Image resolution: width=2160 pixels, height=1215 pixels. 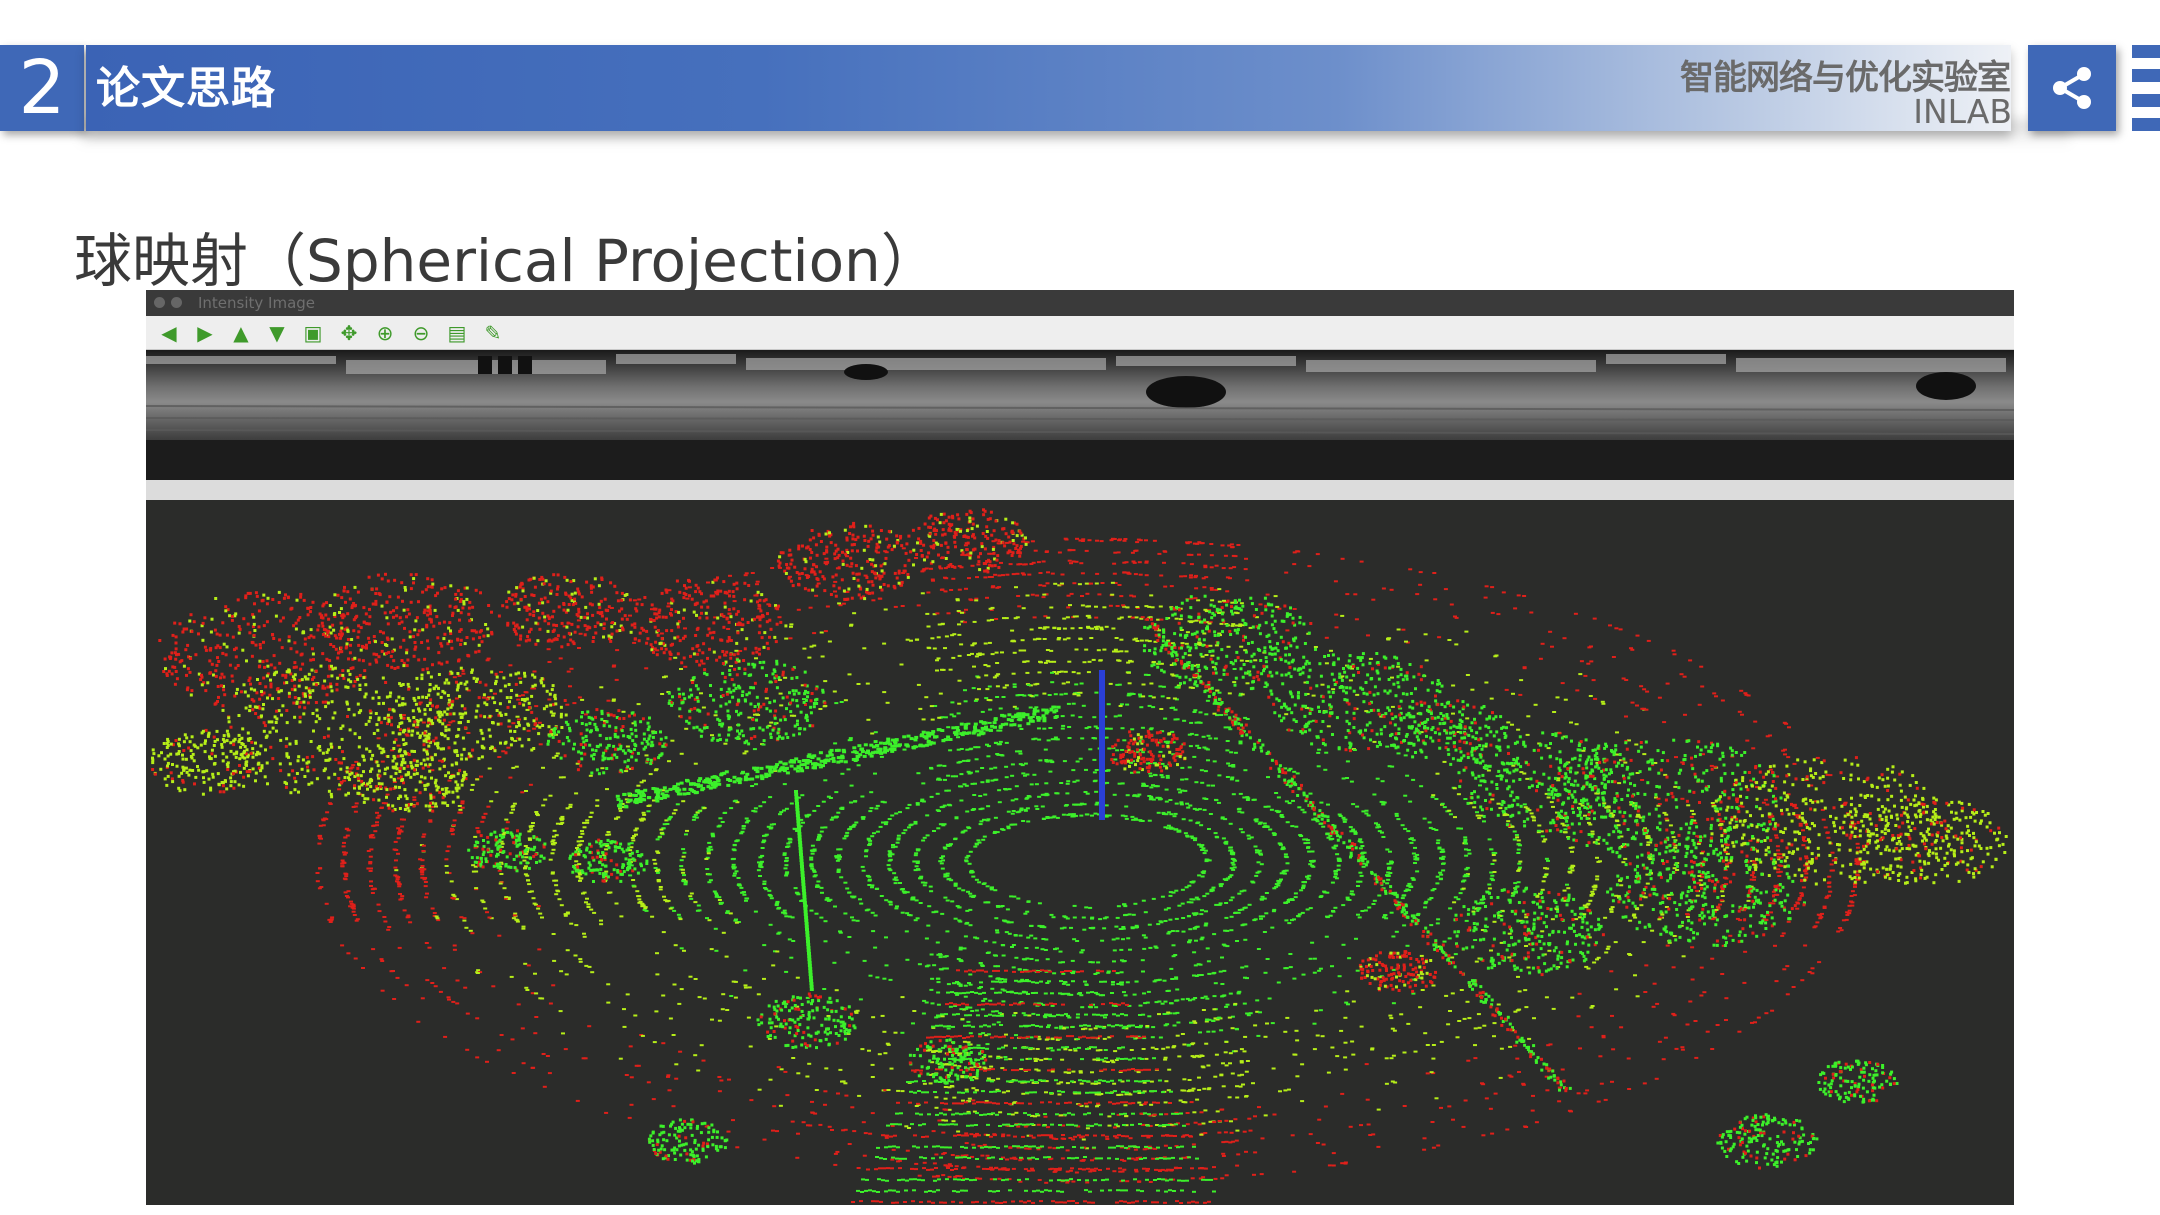 I want to click on save-icon: ▤, so click(x=457, y=333).